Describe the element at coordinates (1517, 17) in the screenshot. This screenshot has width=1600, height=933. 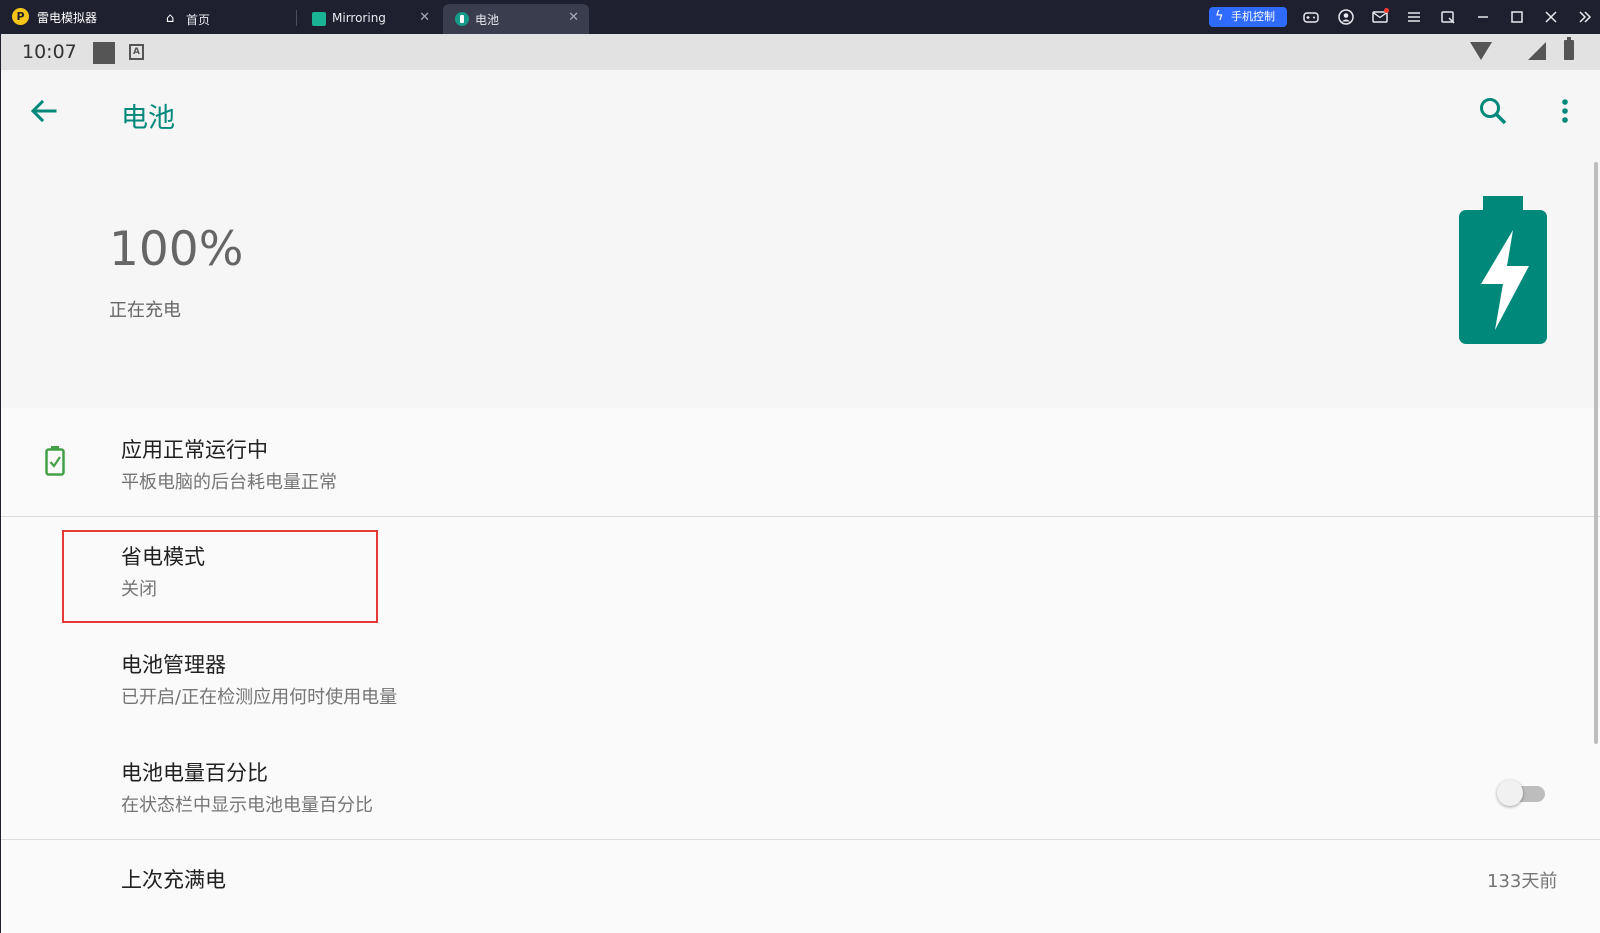
I see `maximize-icon` at that location.